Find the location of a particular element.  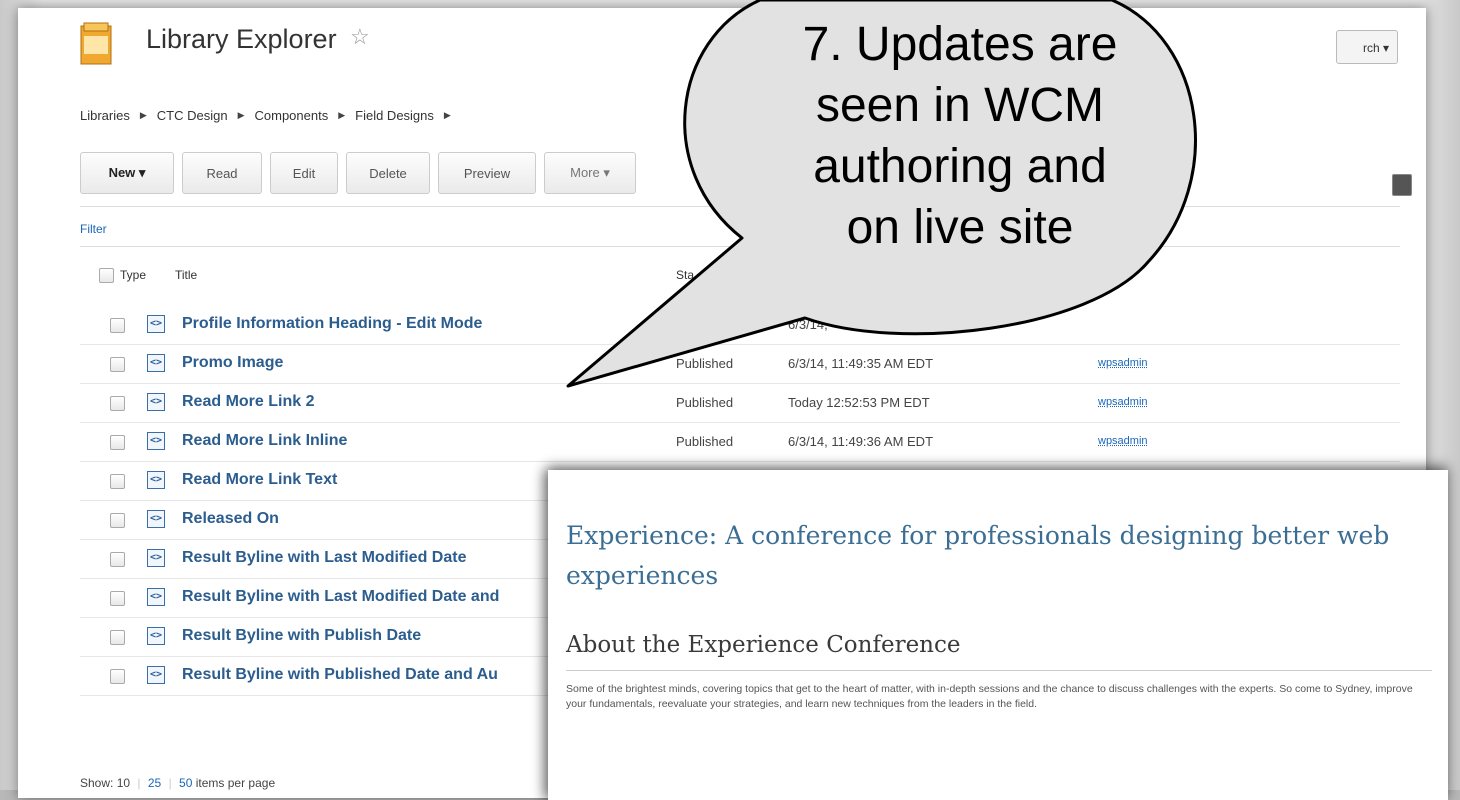

pager-suffix: items per page is located at coordinates (235, 783).